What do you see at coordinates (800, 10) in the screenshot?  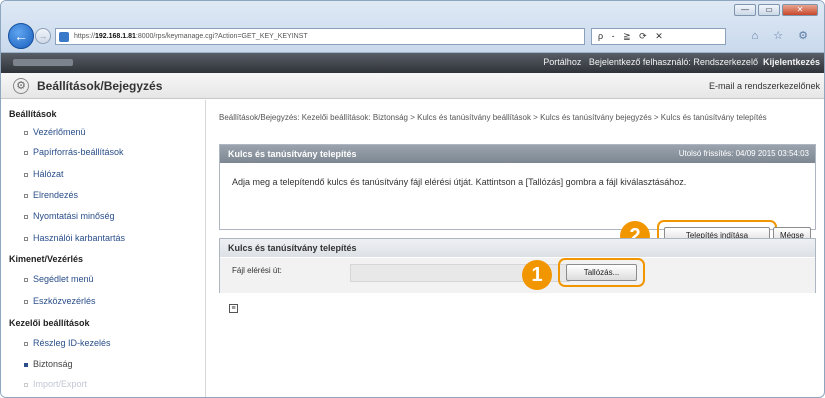 I see `close-button: ✕` at bounding box center [800, 10].